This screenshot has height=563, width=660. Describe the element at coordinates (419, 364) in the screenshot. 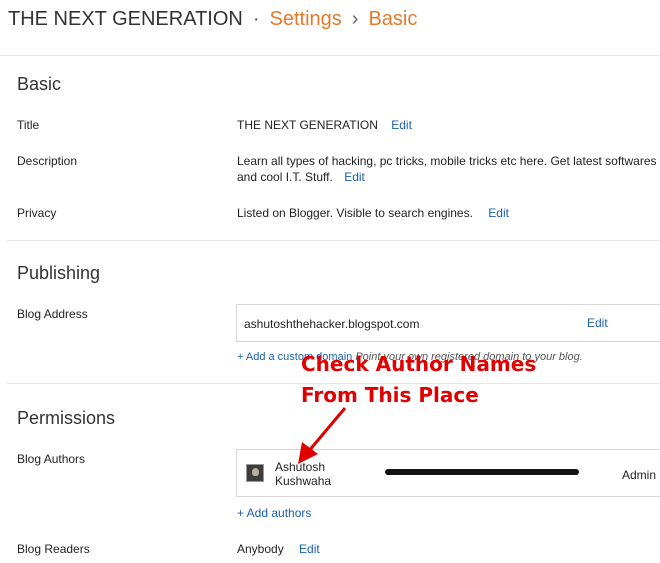

I see `annotation-line-1: Check Author Names` at that location.